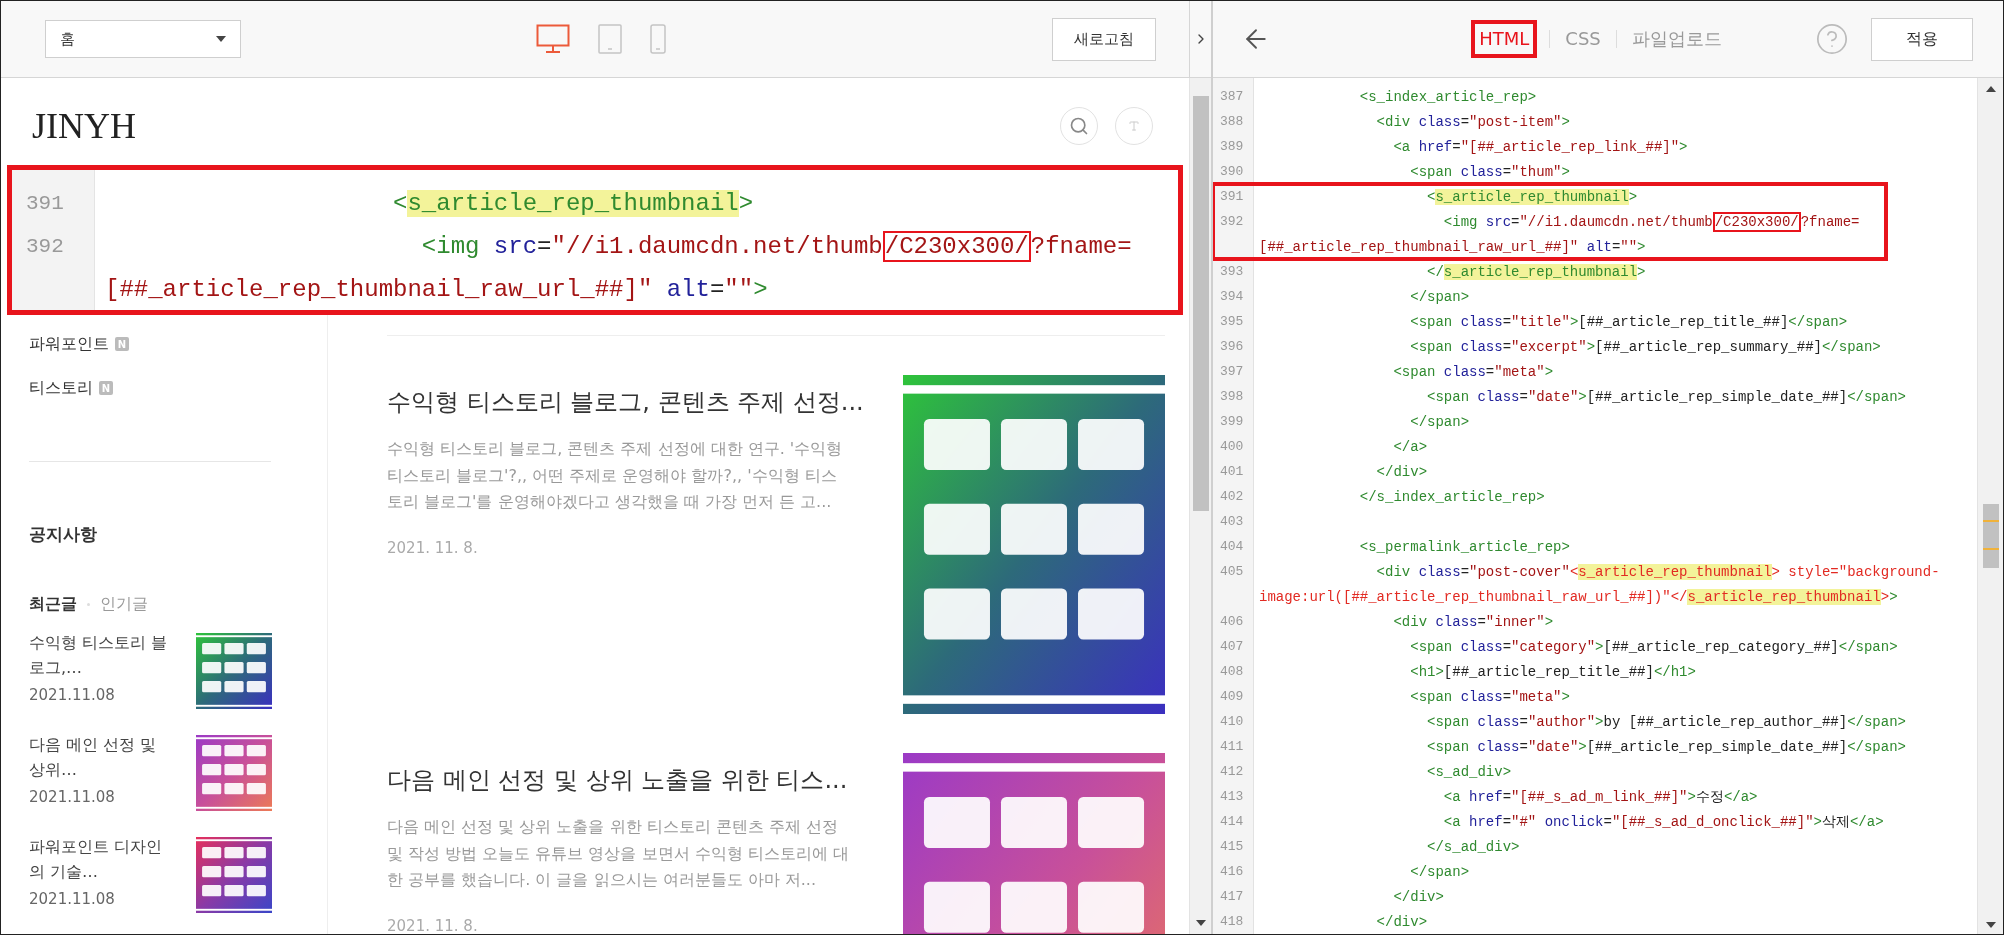 Image resolution: width=2004 pixels, height=935 pixels. I want to click on line-number: 388, so click(1231, 121).